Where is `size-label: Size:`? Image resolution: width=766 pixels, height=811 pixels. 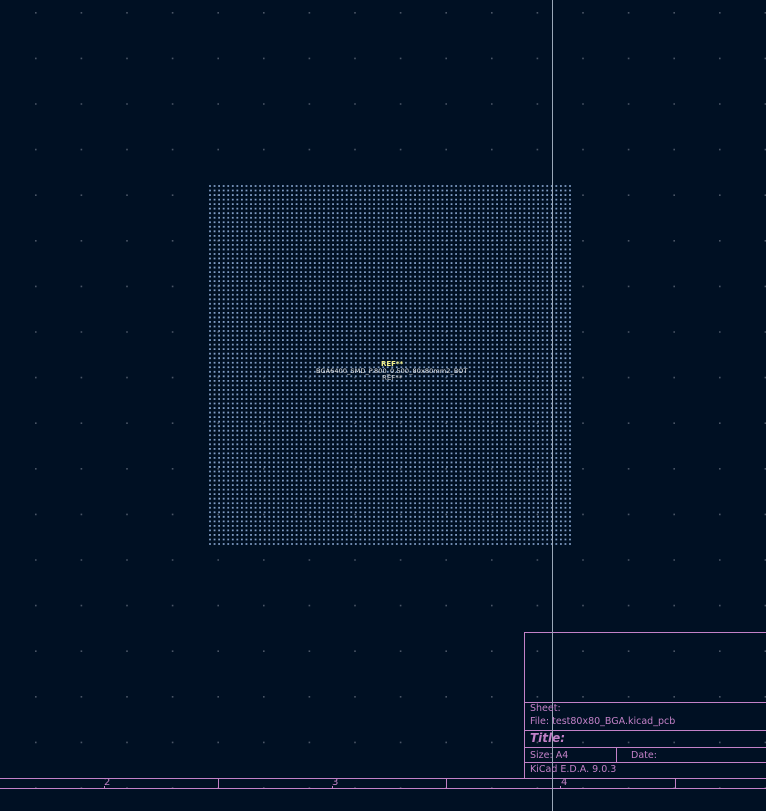 size-label: Size: is located at coordinates (541, 755).